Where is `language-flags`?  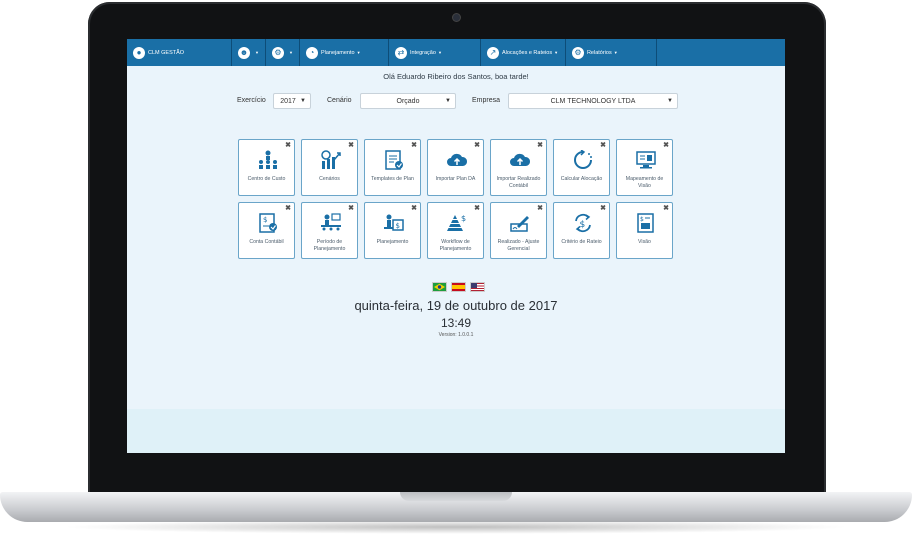
language-flags is located at coordinates (458, 287).